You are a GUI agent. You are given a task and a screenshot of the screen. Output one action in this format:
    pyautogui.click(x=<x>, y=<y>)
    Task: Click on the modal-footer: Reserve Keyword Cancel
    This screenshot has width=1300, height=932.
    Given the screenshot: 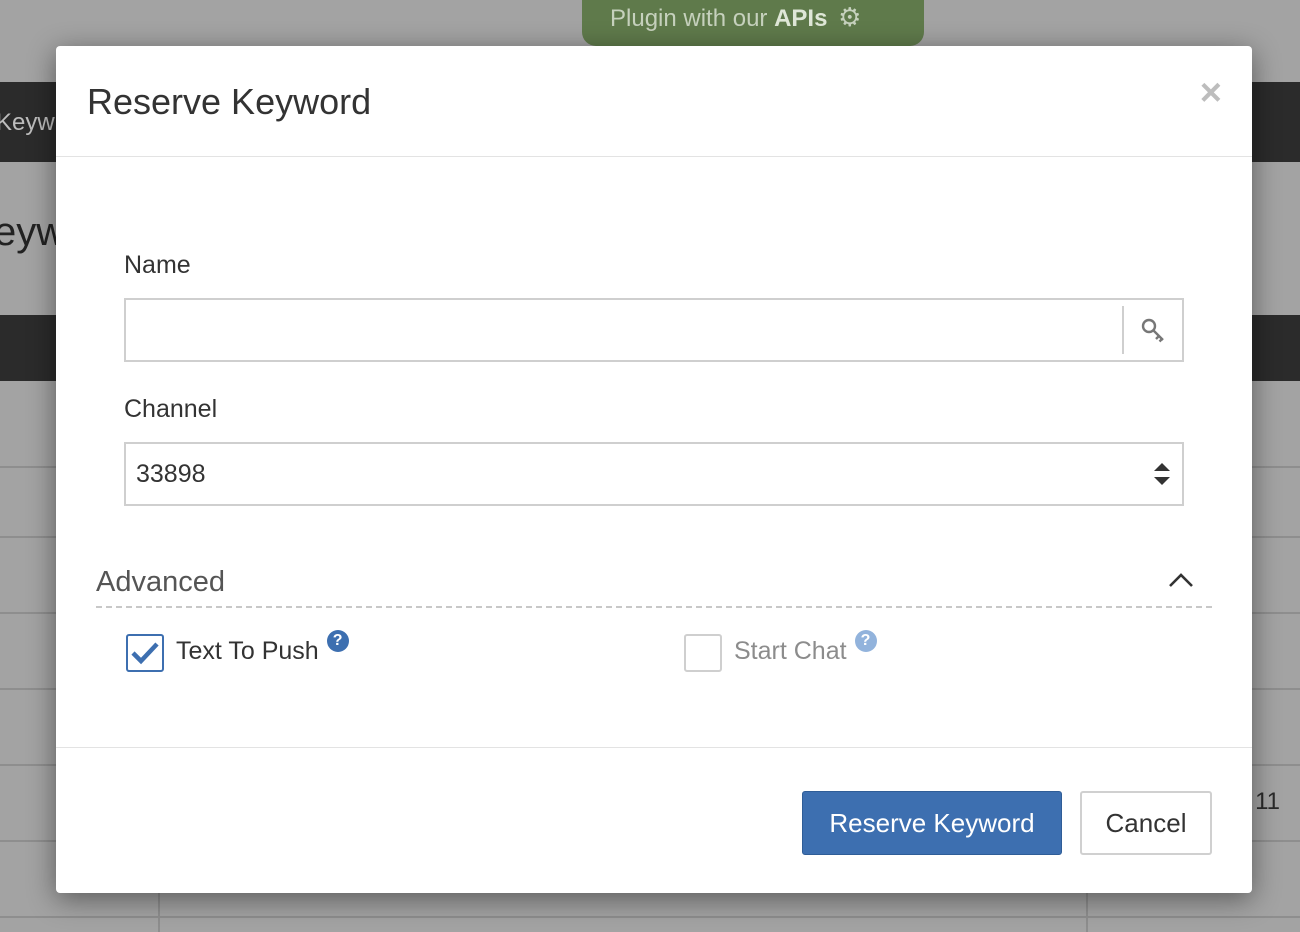 What is the action you would take?
    pyautogui.click(x=654, y=820)
    